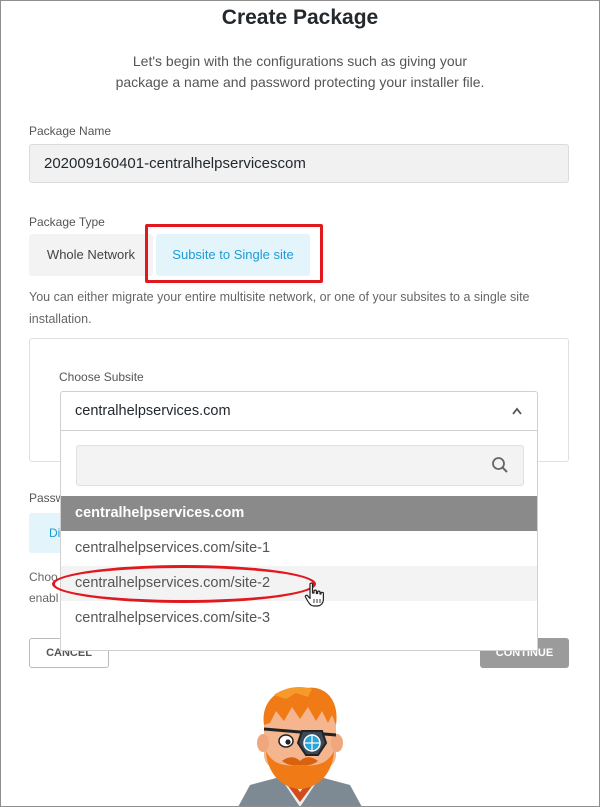 This screenshot has height=807, width=600. I want to click on package-name-label: Package Name, so click(70, 131).